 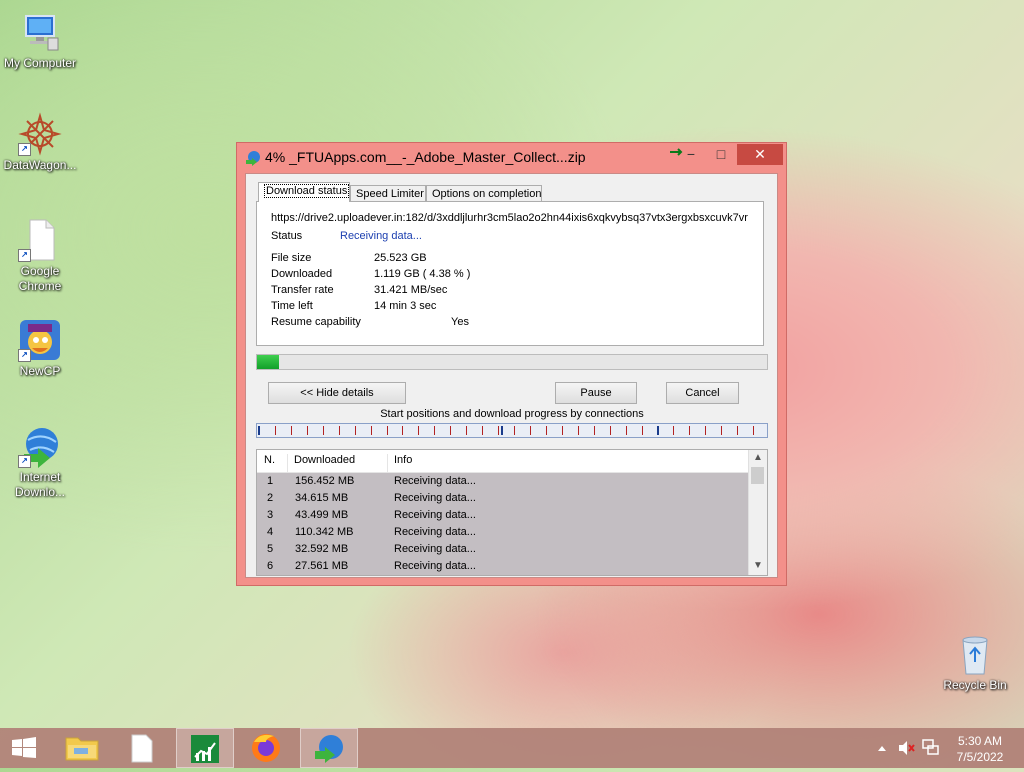 What do you see at coordinates (324, 460) in the screenshot?
I see `header-downloaded: Downloaded` at bounding box center [324, 460].